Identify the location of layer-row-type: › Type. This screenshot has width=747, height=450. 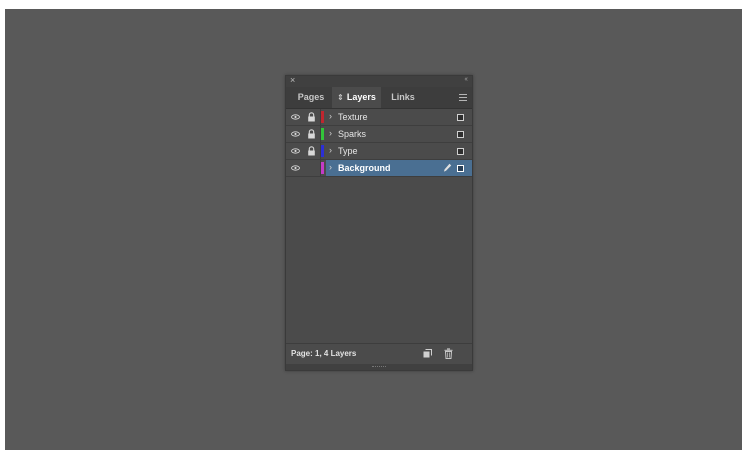
(379, 151).